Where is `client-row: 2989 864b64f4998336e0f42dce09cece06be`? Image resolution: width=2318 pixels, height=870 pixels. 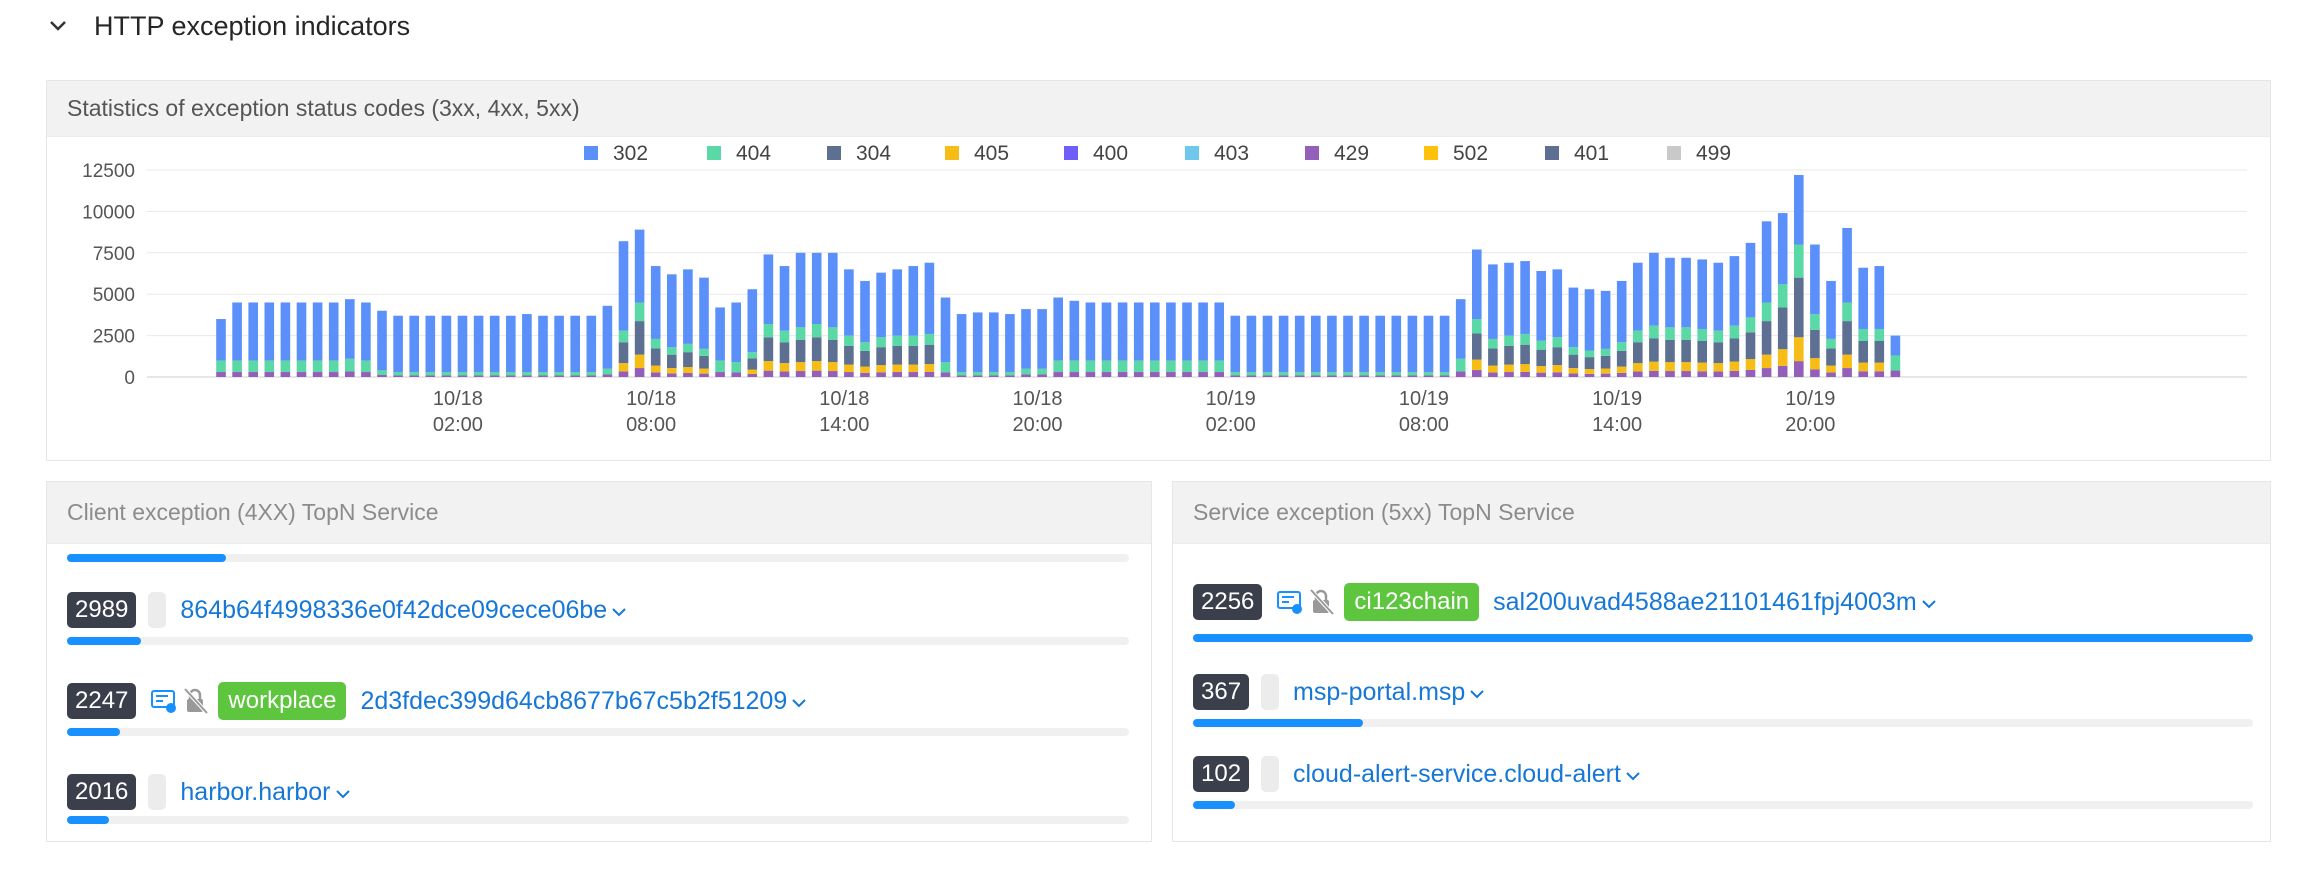 client-row: 2989 864b64f4998336e0f42dce09cece06be is located at coordinates (347, 610).